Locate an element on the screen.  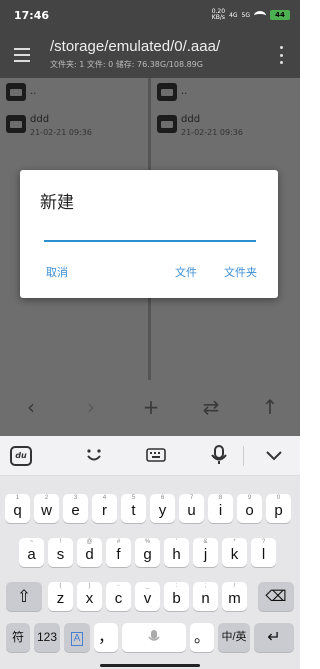
key-hint: ! is located at coordinates (60, 542).